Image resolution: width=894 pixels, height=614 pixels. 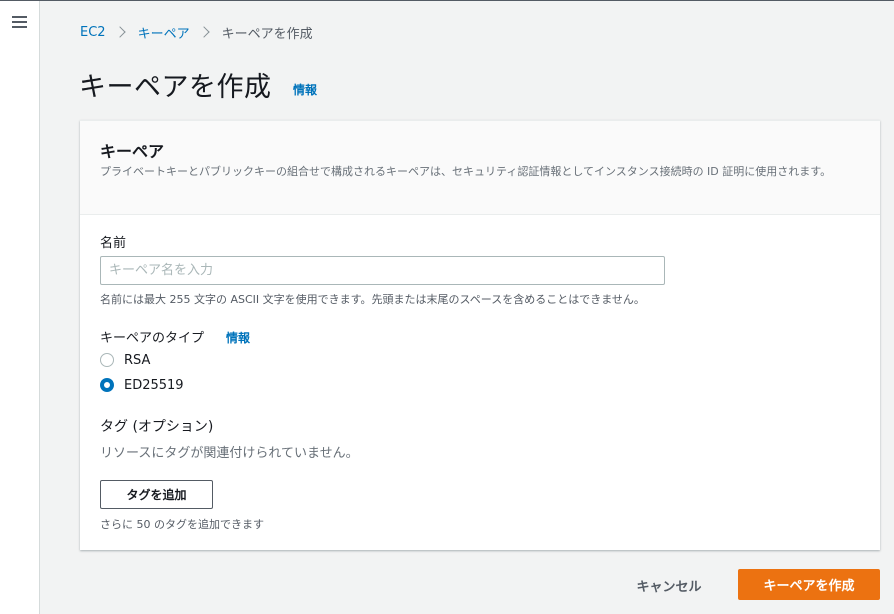 What do you see at coordinates (182, 524) in the screenshot?
I see `tag-limit-hint: さらに 50 のタグを追加できます` at bounding box center [182, 524].